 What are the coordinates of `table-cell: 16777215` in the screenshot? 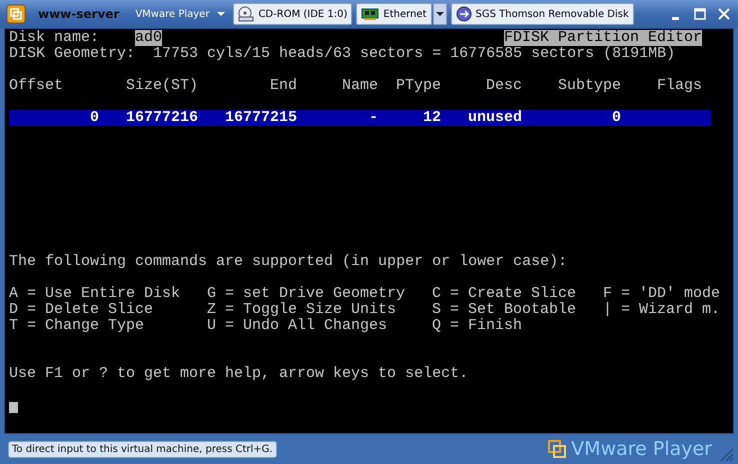 It's located at (261, 118).